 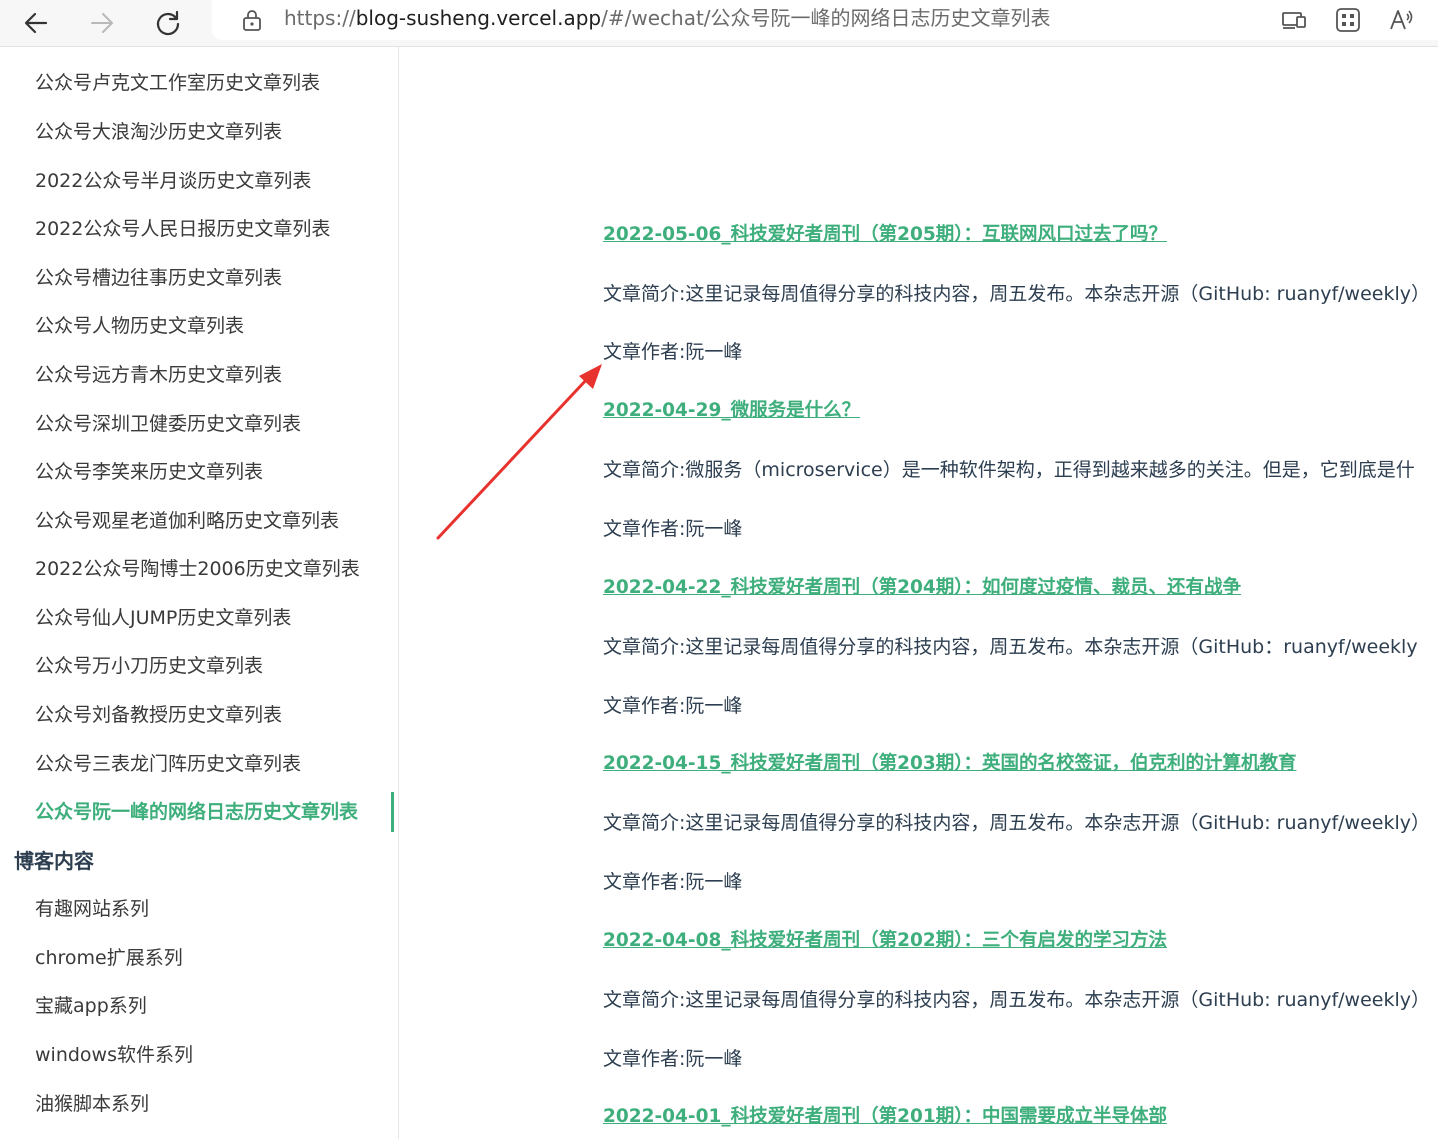 I want to click on device-cast-icon, so click(x=1294, y=20).